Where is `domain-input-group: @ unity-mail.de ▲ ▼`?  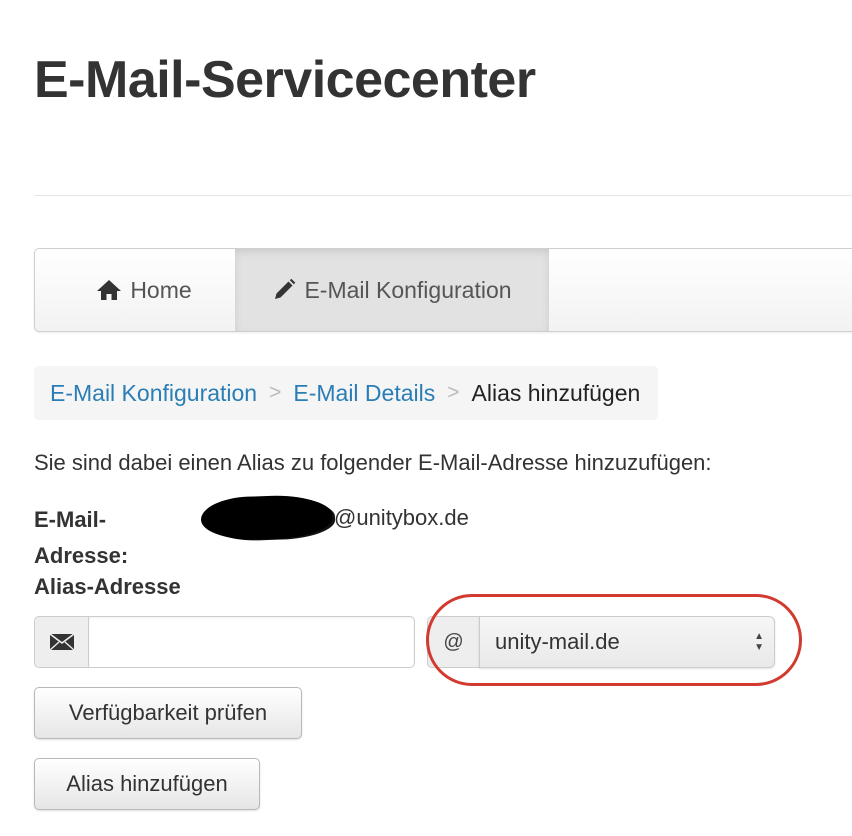 domain-input-group: @ unity-mail.de ▲ ▼ is located at coordinates (601, 642).